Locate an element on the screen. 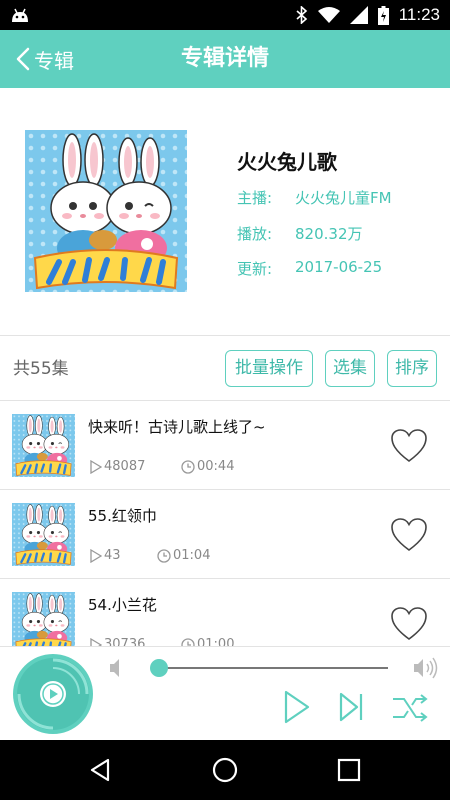  mini-player is located at coordinates (225, 693).